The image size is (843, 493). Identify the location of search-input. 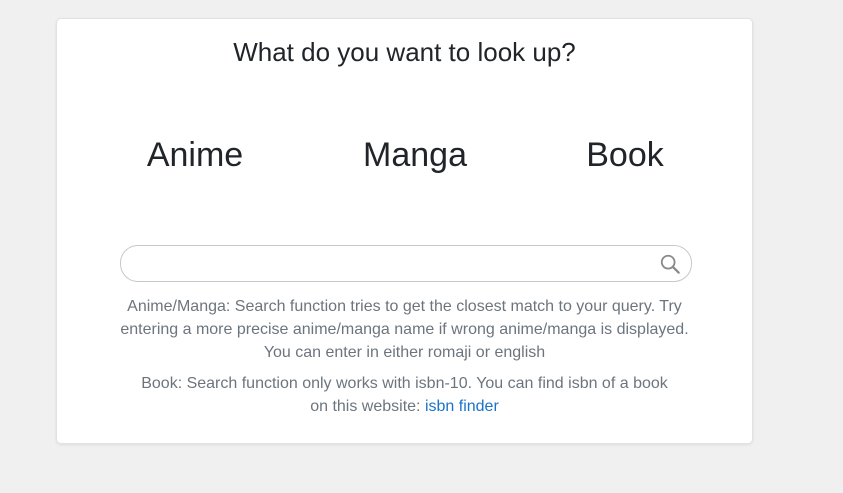
(390, 263).